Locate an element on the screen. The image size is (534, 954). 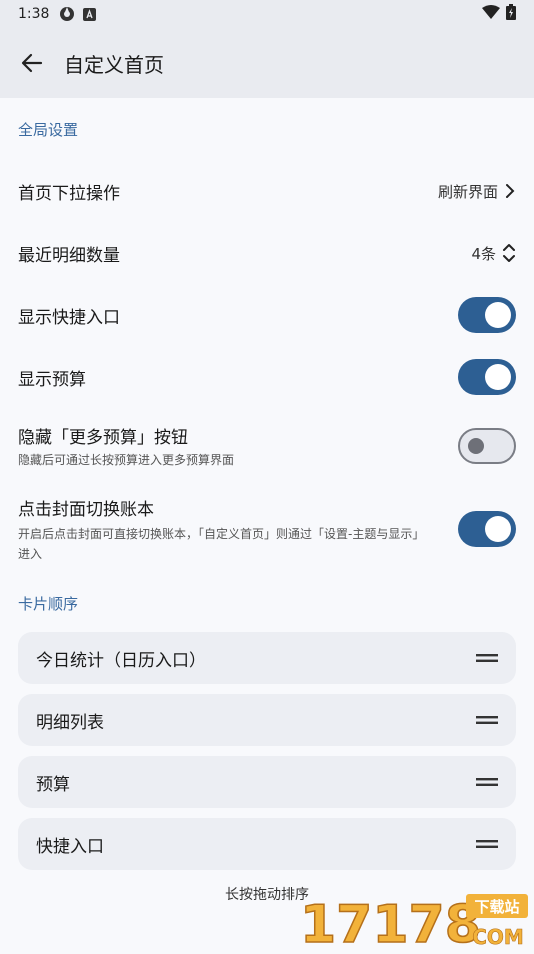
unfold-icon is located at coordinates (509, 253).